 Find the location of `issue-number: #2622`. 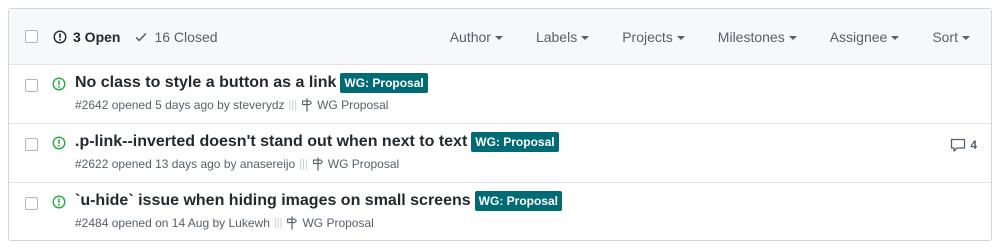

issue-number: #2622 is located at coordinates (92, 164).